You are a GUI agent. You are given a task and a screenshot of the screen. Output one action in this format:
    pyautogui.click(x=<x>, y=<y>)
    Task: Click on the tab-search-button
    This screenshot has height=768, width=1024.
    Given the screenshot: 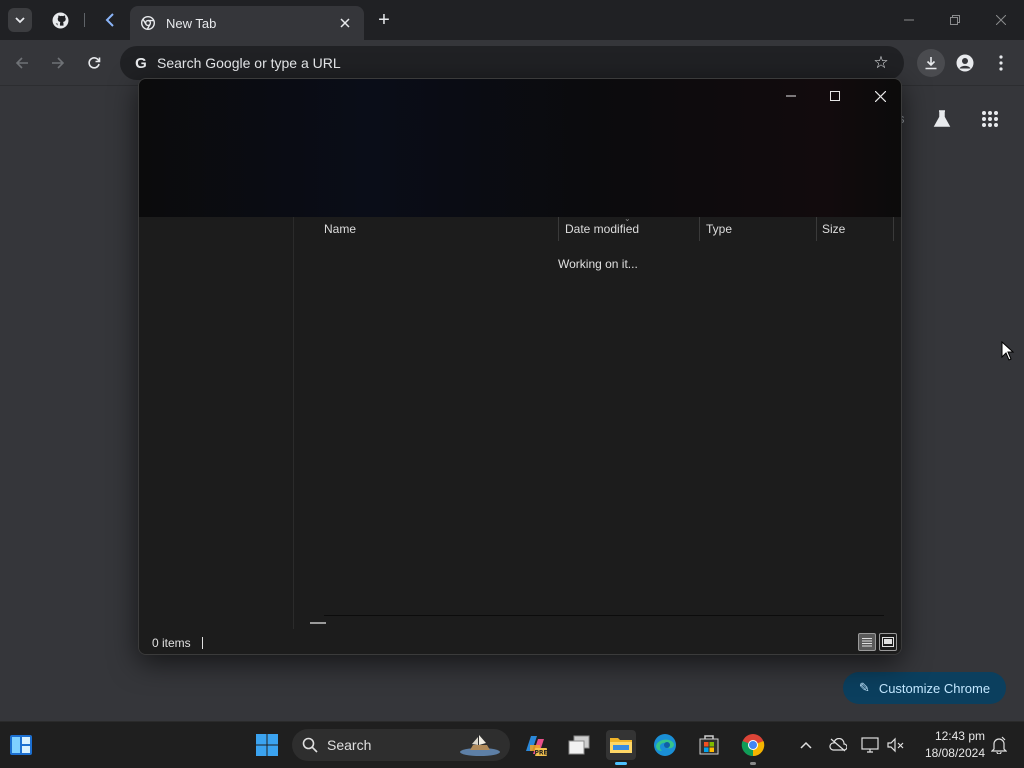 What is the action you would take?
    pyautogui.click(x=20, y=20)
    